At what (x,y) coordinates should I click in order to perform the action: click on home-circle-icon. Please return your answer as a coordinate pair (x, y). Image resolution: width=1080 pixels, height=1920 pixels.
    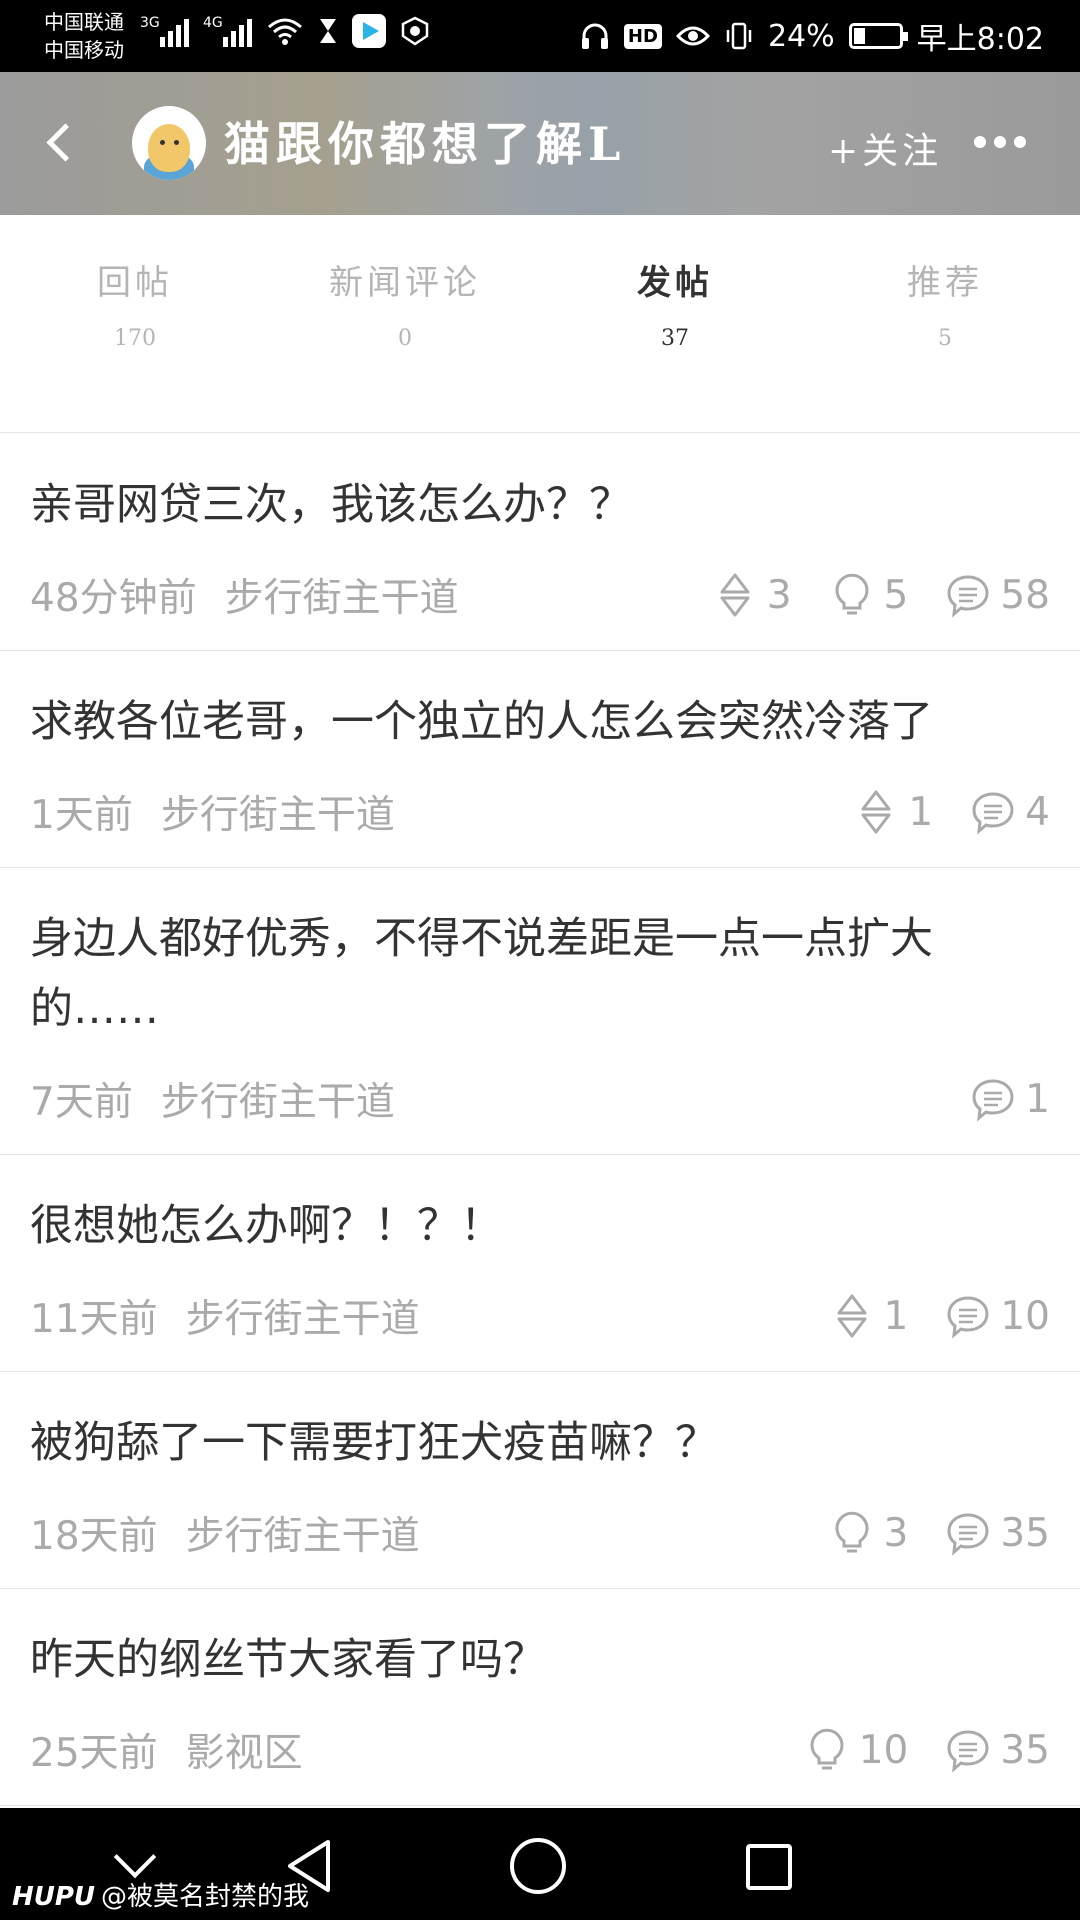
    Looking at the image, I should click on (538, 1866).